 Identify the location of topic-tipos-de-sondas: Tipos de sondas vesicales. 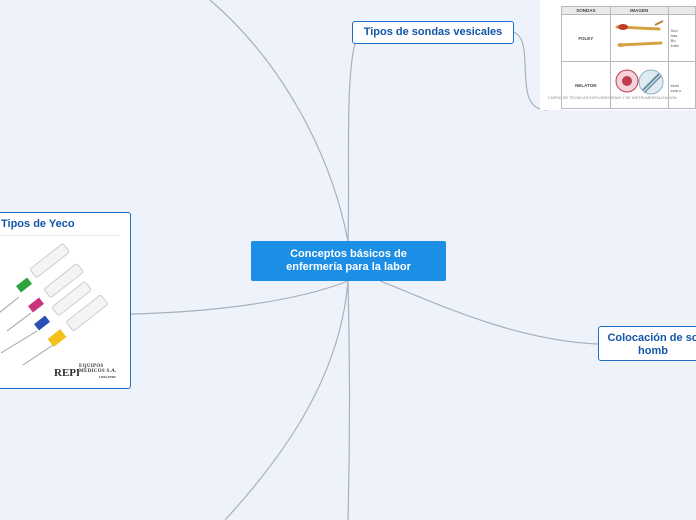
(433, 32).